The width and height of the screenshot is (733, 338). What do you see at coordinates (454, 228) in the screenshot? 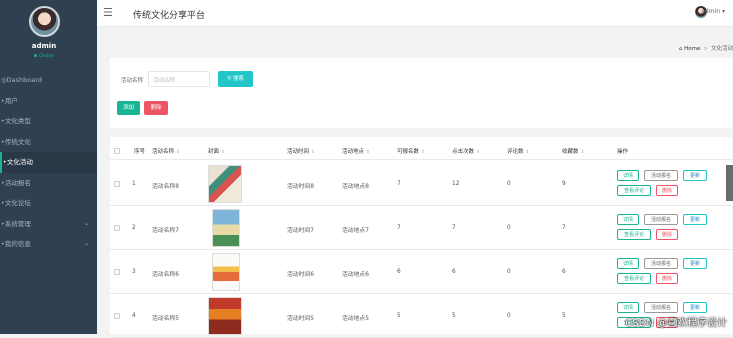
I see `cell-clicks: 7` at bounding box center [454, 228].